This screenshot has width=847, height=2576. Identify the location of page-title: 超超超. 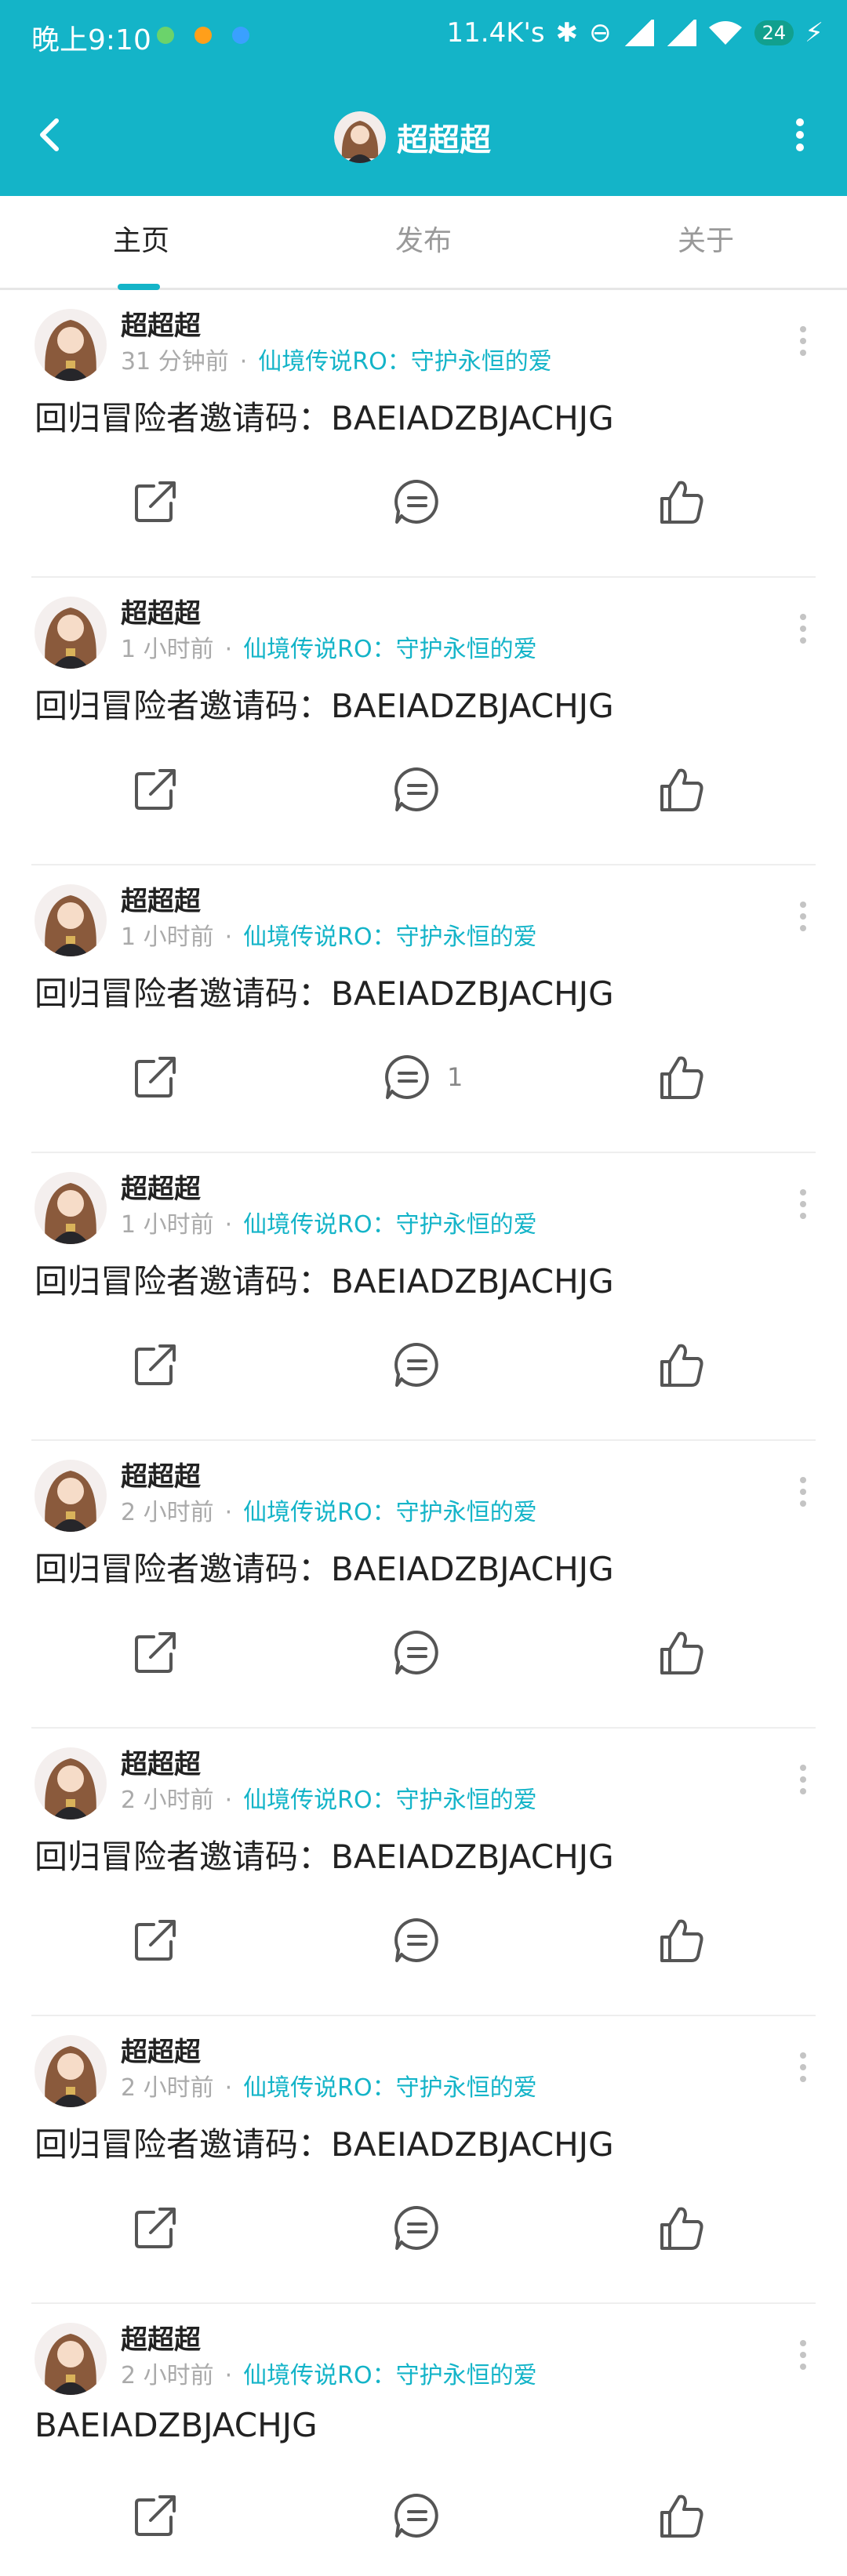
(444, 140).